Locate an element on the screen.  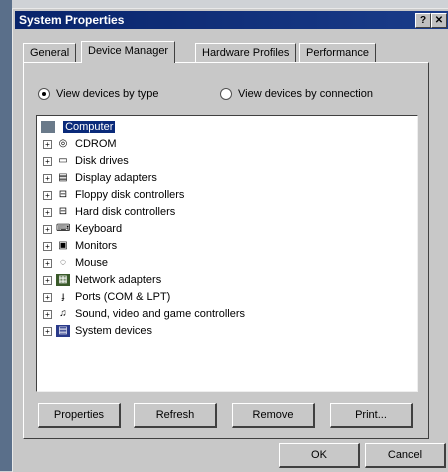
tree-item-label: Keyboard is located at coordinates (99, 229).